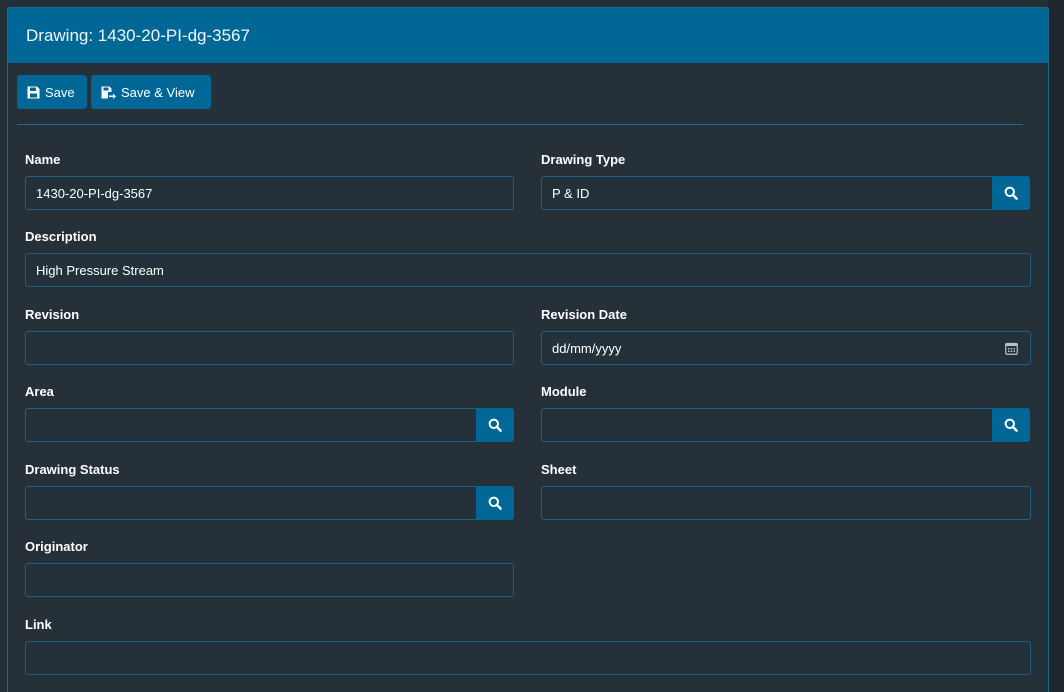 This screenshot has width=1064, height=692. What do you see at coordinates (251, 425) in the screenshot?
I see `area-field` at bounding box center [251, 425].